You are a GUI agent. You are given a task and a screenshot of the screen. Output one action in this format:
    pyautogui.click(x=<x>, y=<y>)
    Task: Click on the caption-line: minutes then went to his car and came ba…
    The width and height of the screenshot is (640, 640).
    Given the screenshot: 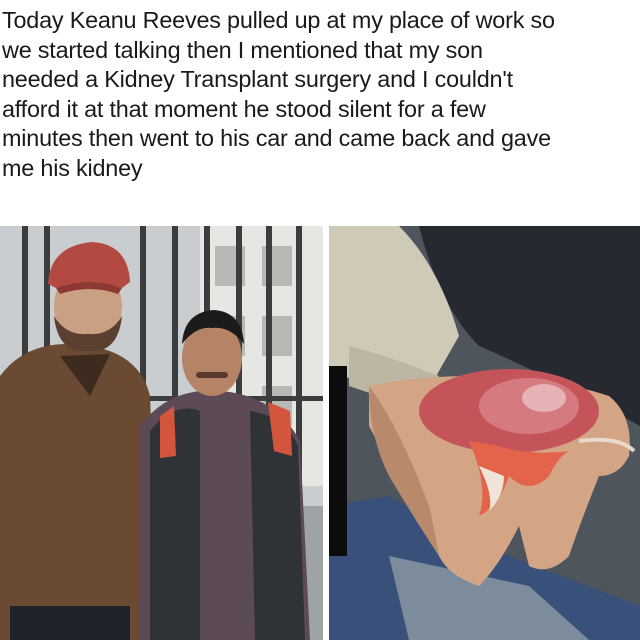 What is the action you would take?
    pyautogui.click(x=276, y=138)
    